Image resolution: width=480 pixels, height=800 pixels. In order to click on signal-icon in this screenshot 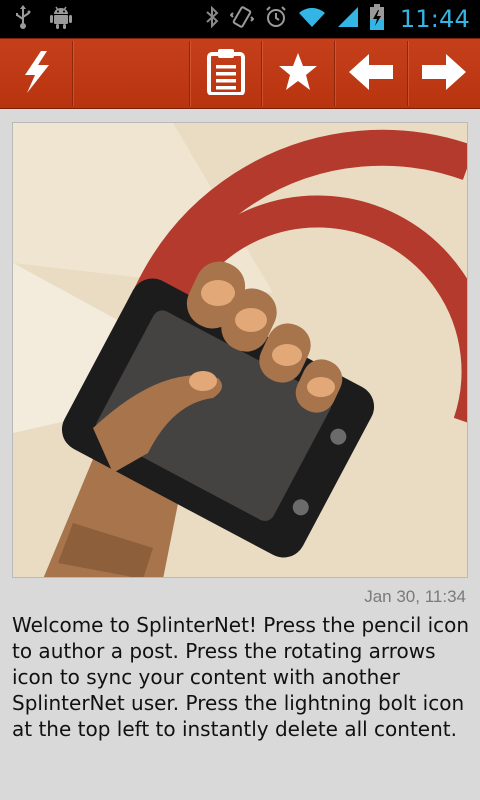, I will do `click(348, 19)`.